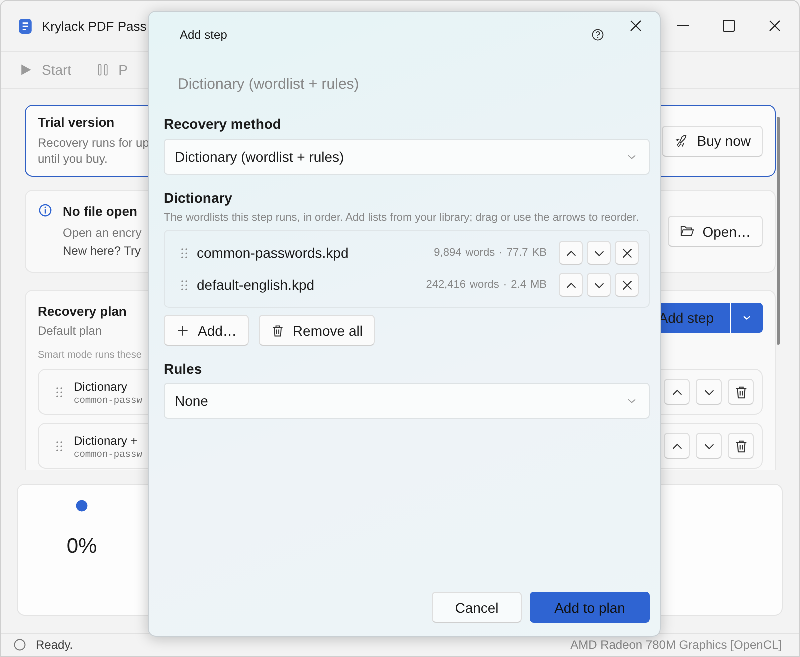 The height and width of the screenshot is (657, 800). Describe the element at coordinates (477, 607) in the screenshot. I see `cancel-button: Cancel` at that location.